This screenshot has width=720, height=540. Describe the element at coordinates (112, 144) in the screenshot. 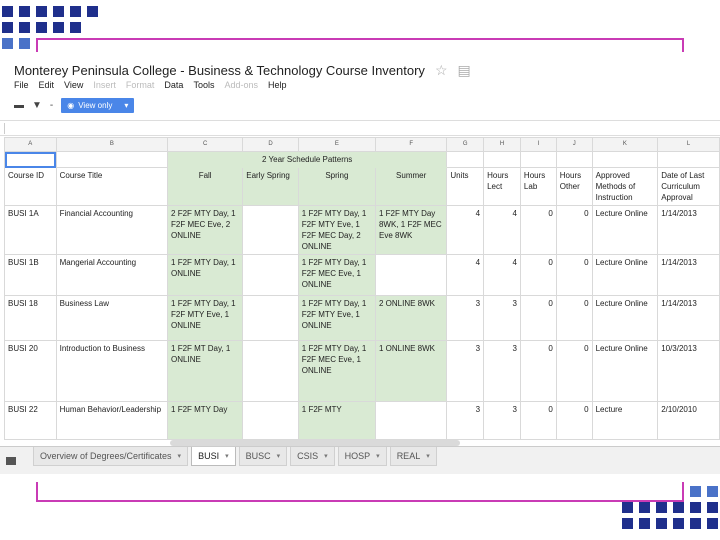

I see `column-header-b: B` at that location.